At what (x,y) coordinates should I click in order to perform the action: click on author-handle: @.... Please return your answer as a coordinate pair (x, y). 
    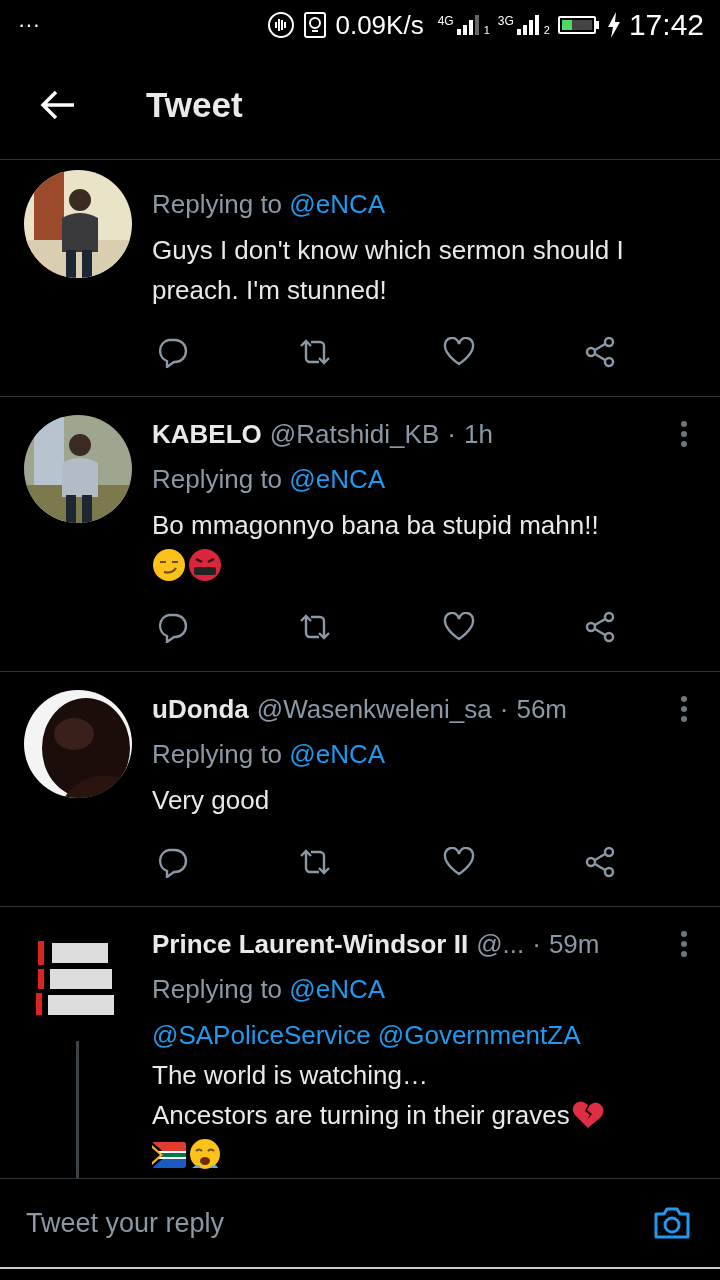
    Looking at the image, I should click on (500, 944).